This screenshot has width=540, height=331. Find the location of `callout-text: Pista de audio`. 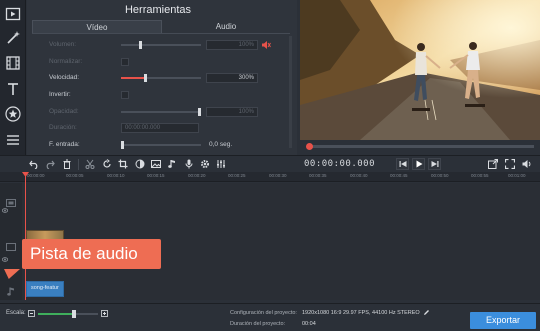

callout-text: Pista de audio is located at coordinates (84, 253).